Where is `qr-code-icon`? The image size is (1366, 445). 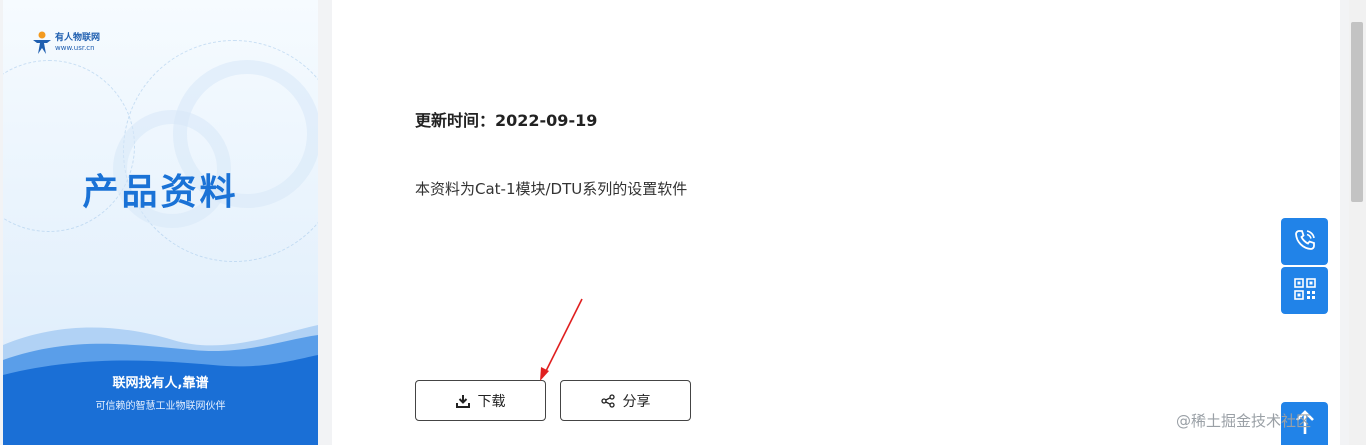 qr-code-icon is located at coordinates (1304, 290).